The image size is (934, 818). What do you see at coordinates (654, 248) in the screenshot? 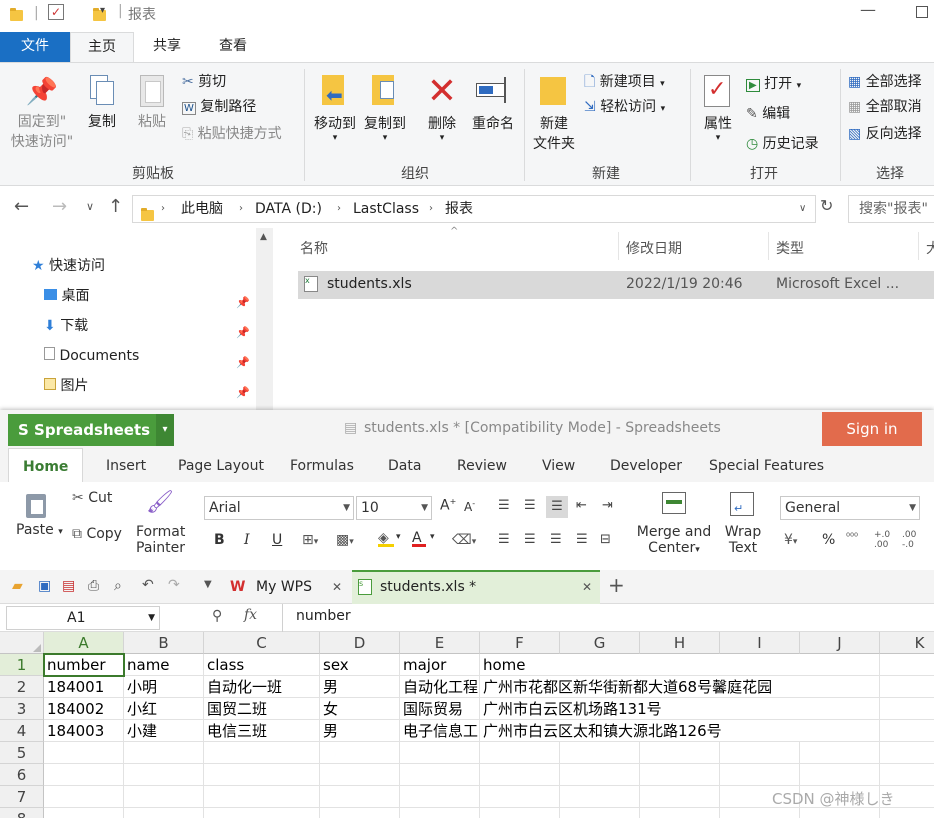
I see `column-header-modified: 修改日期` at bounding box center [654, 248].